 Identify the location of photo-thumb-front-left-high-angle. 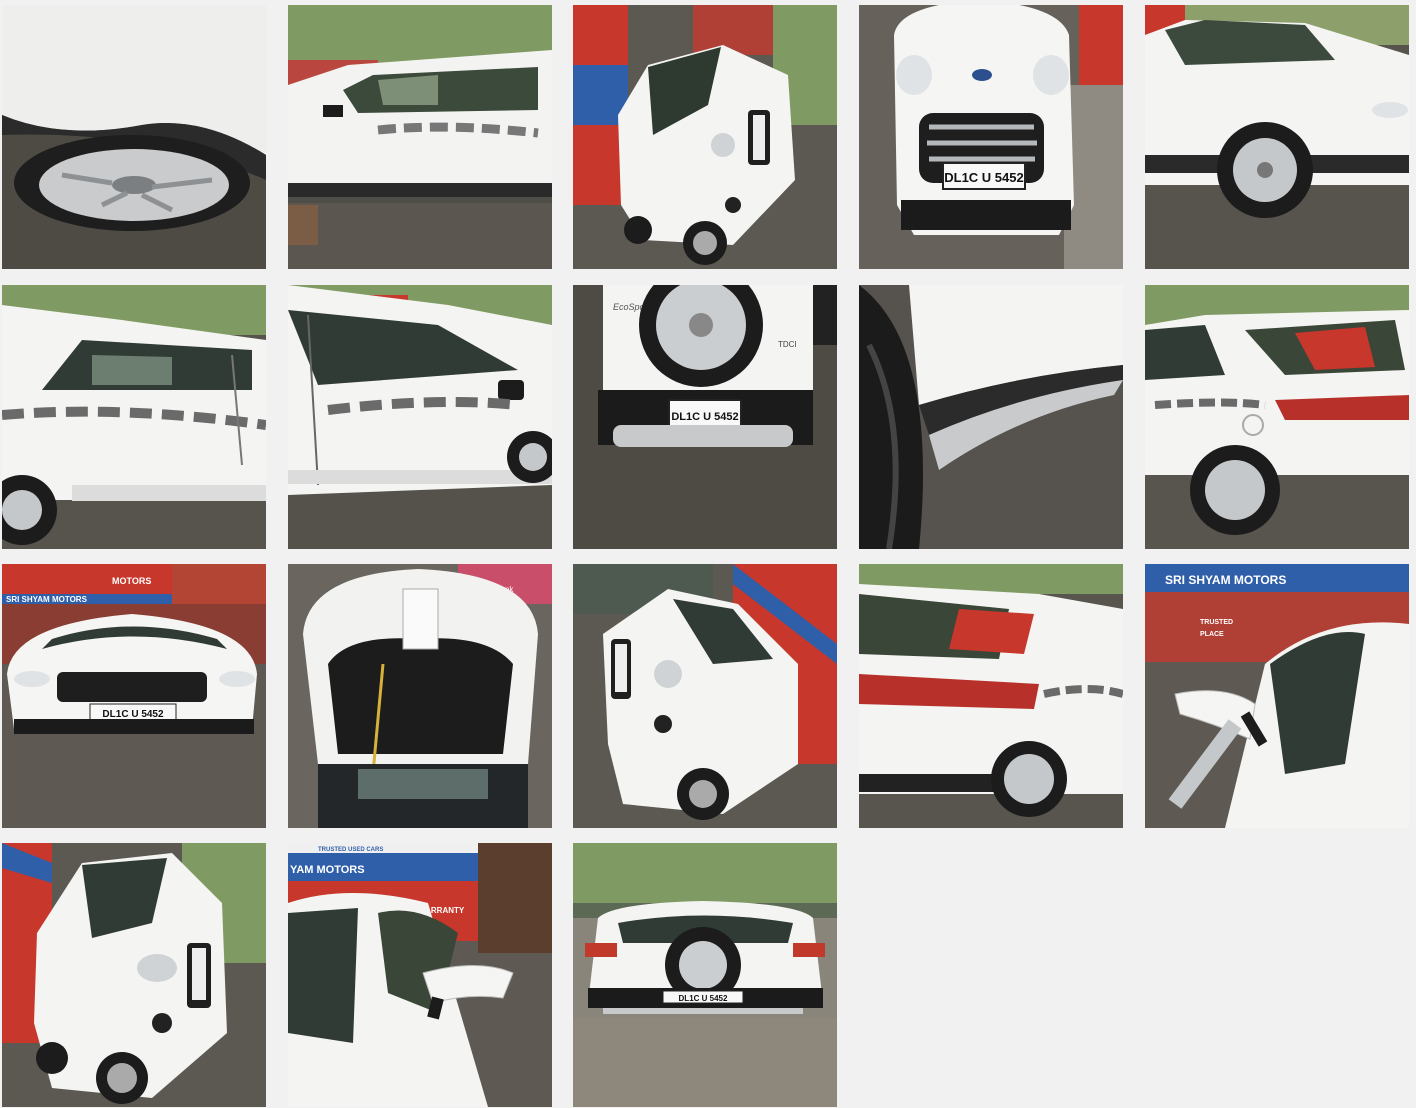
(134, 975).